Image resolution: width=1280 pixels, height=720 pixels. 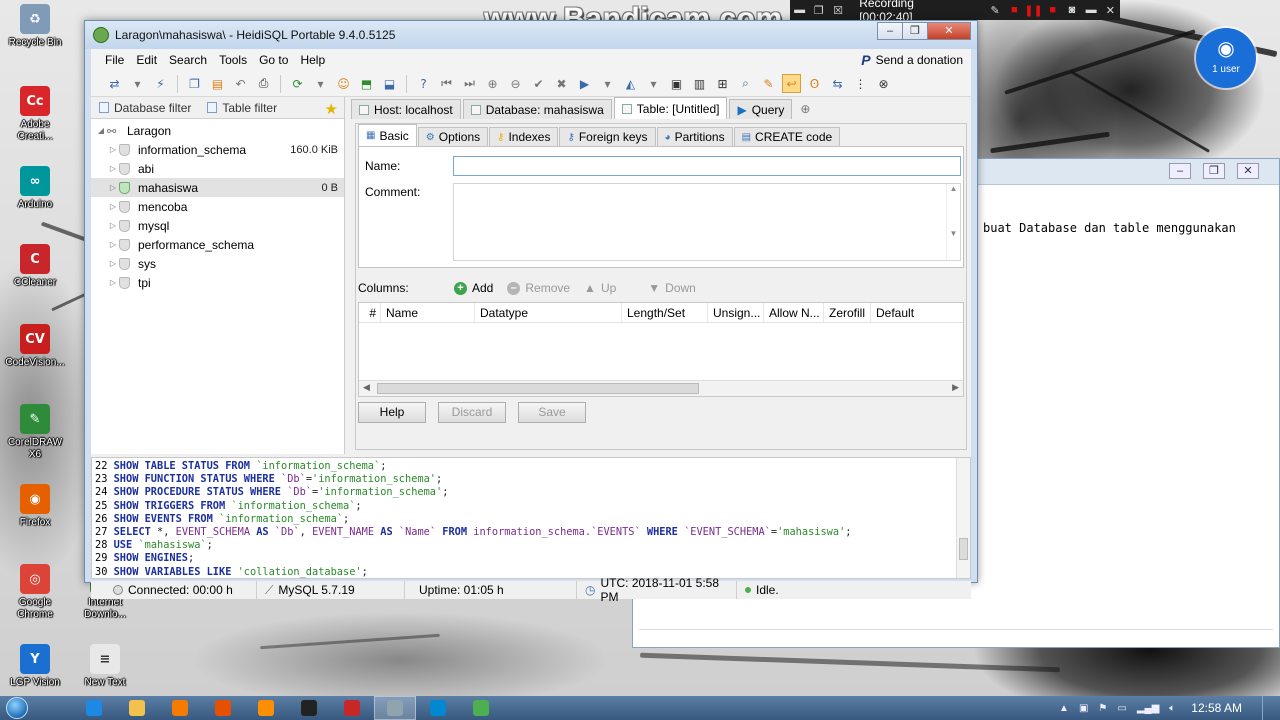 I want to click on comment-scrollbar: ▲ ▼, so click(x=953, y=222).